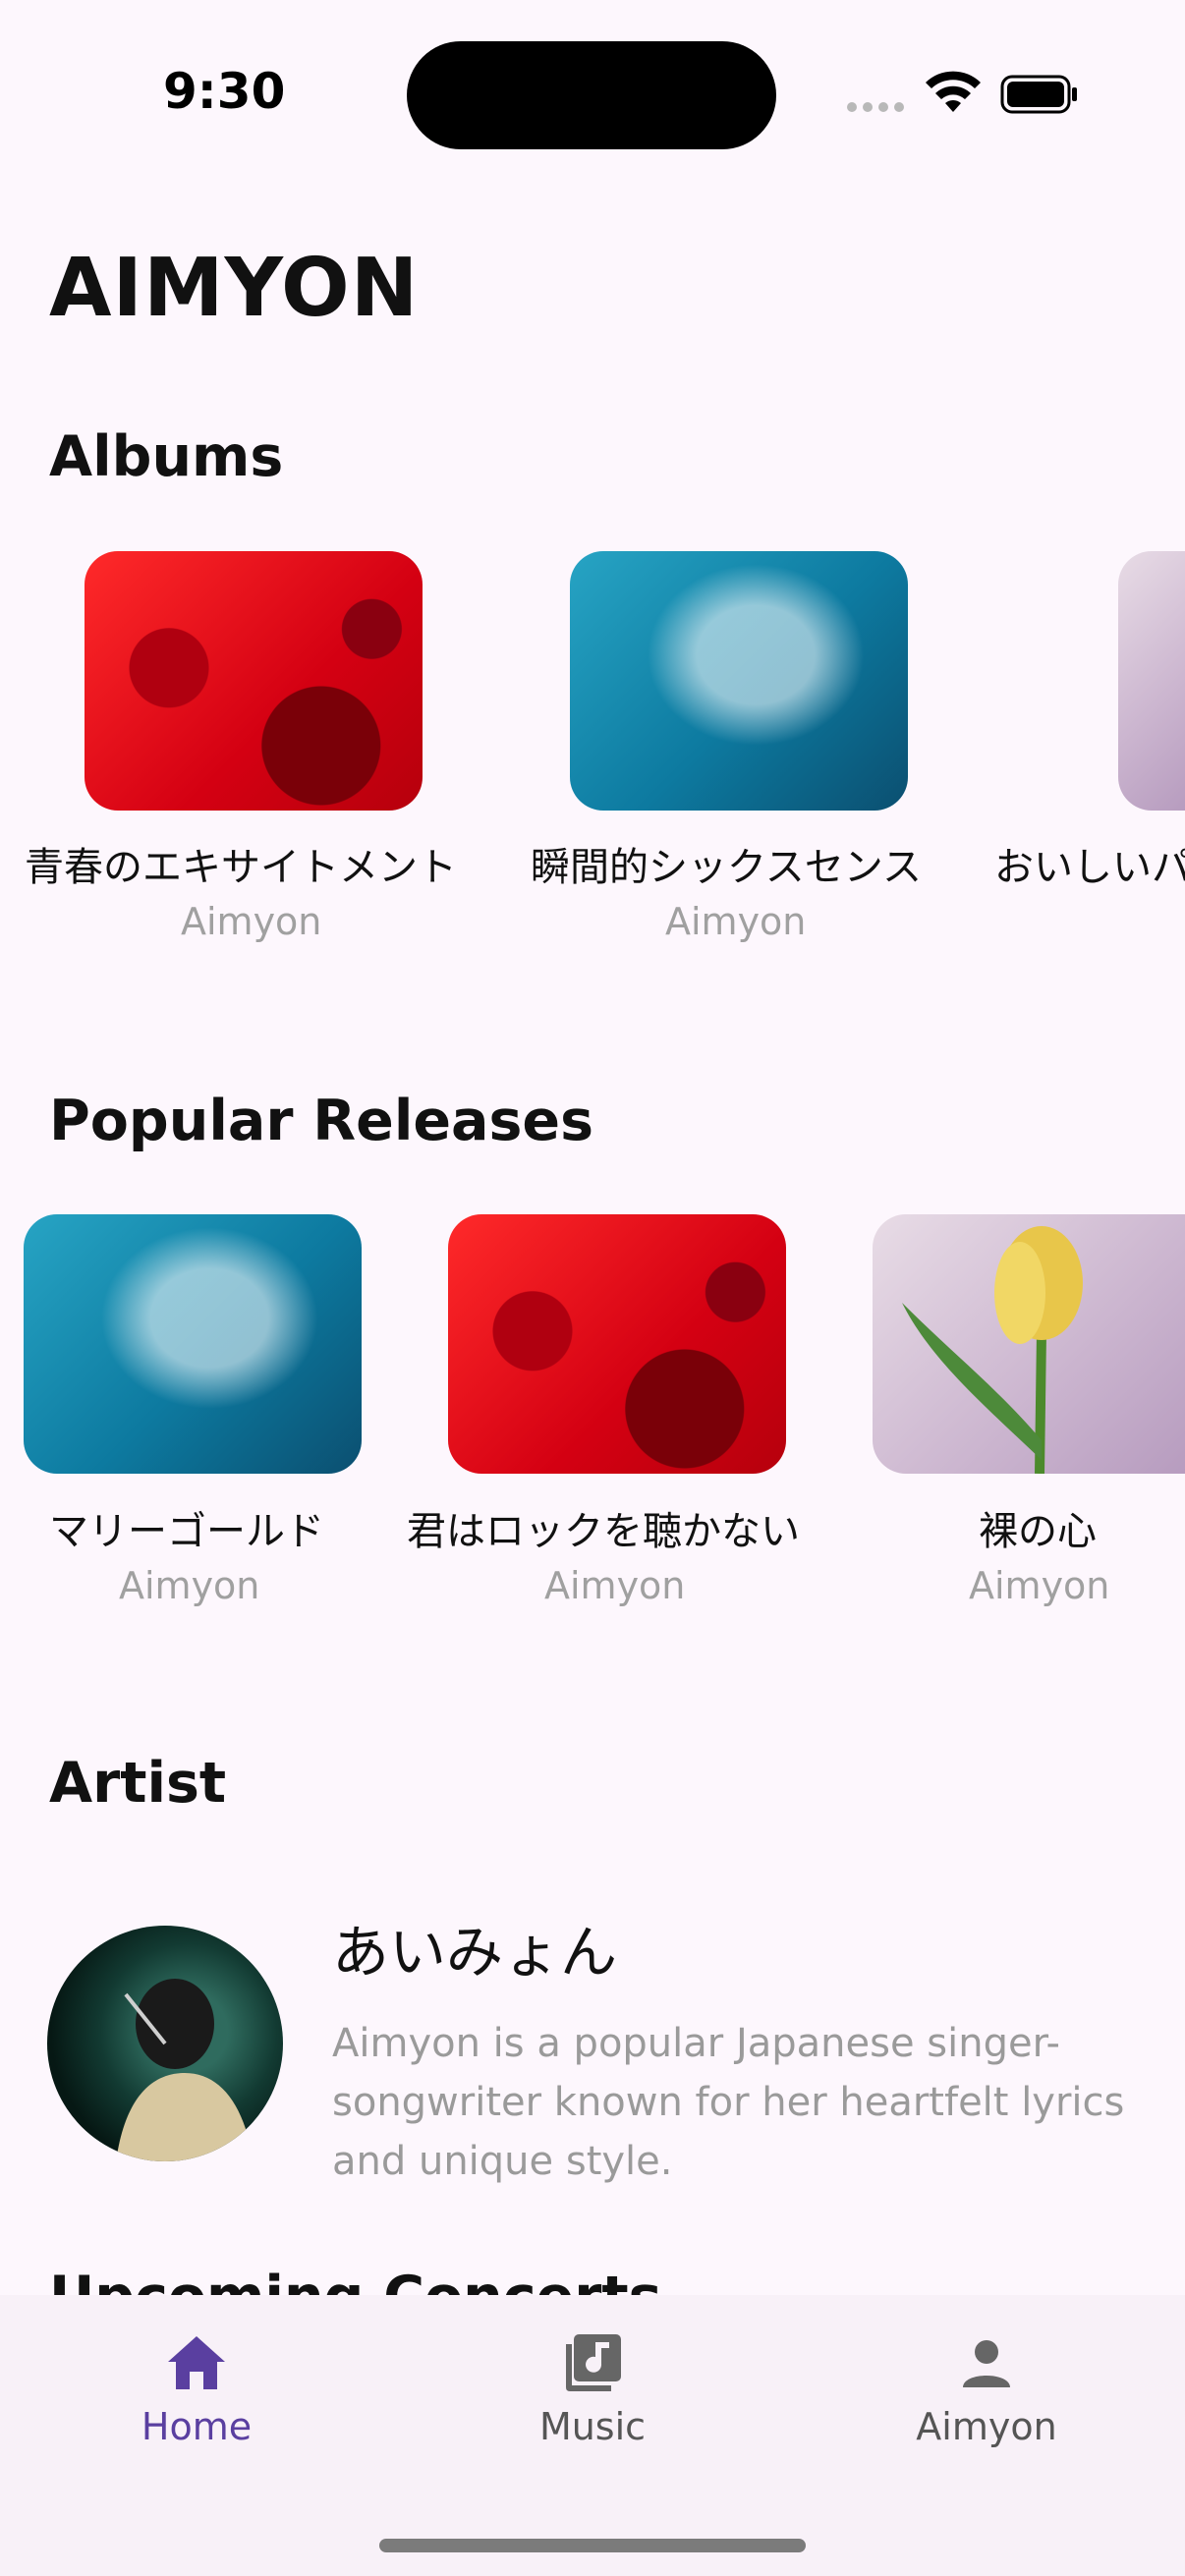 The width and height of the screenshot is (1185, 2576). I want to click on cellular-signal-icon, so click(876, 107).